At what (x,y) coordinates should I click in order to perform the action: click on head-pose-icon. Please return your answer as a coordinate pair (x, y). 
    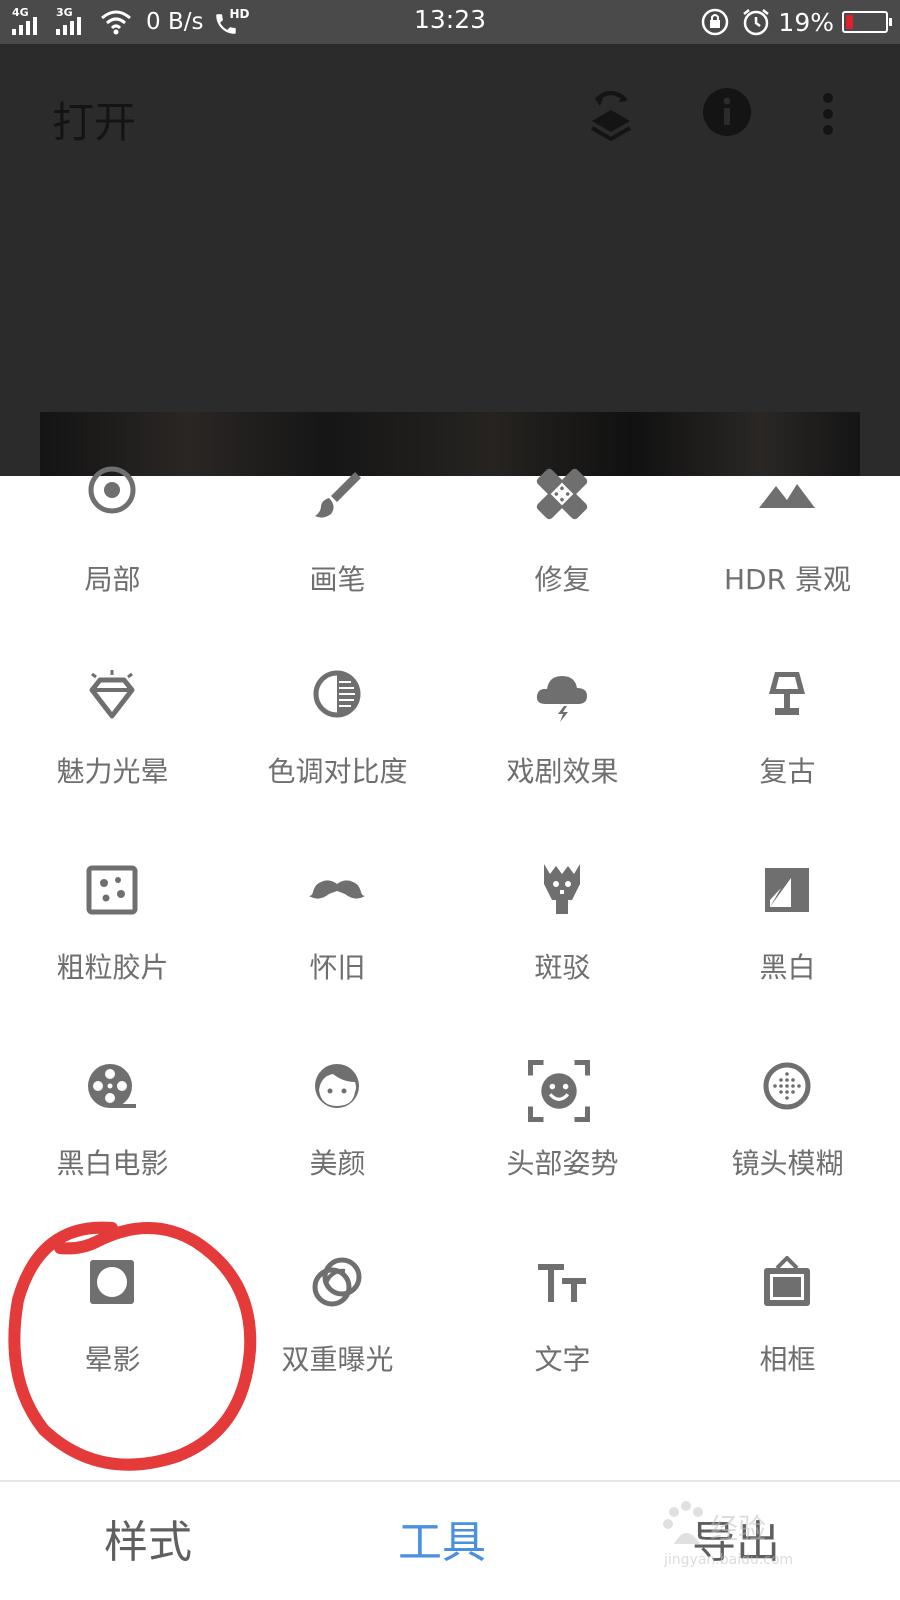
    Looking at the image, I should click on (559, 1091).